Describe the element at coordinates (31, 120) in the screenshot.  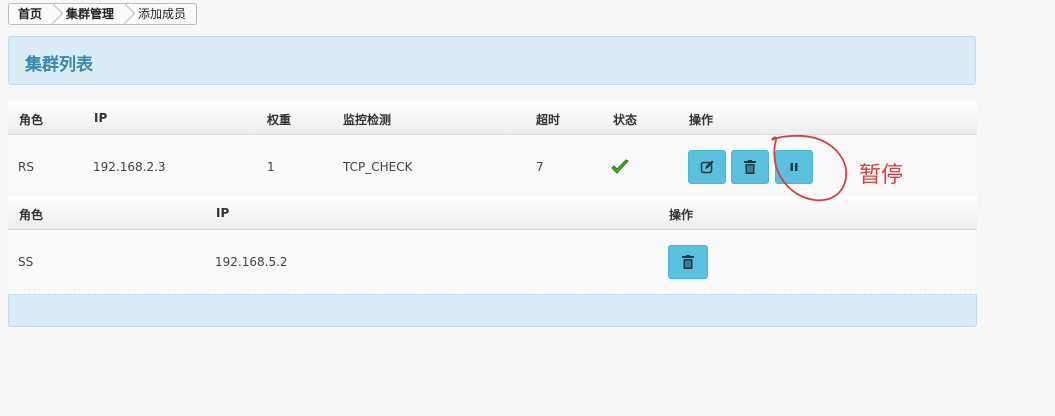
I see `col-role: 角色` at that location.